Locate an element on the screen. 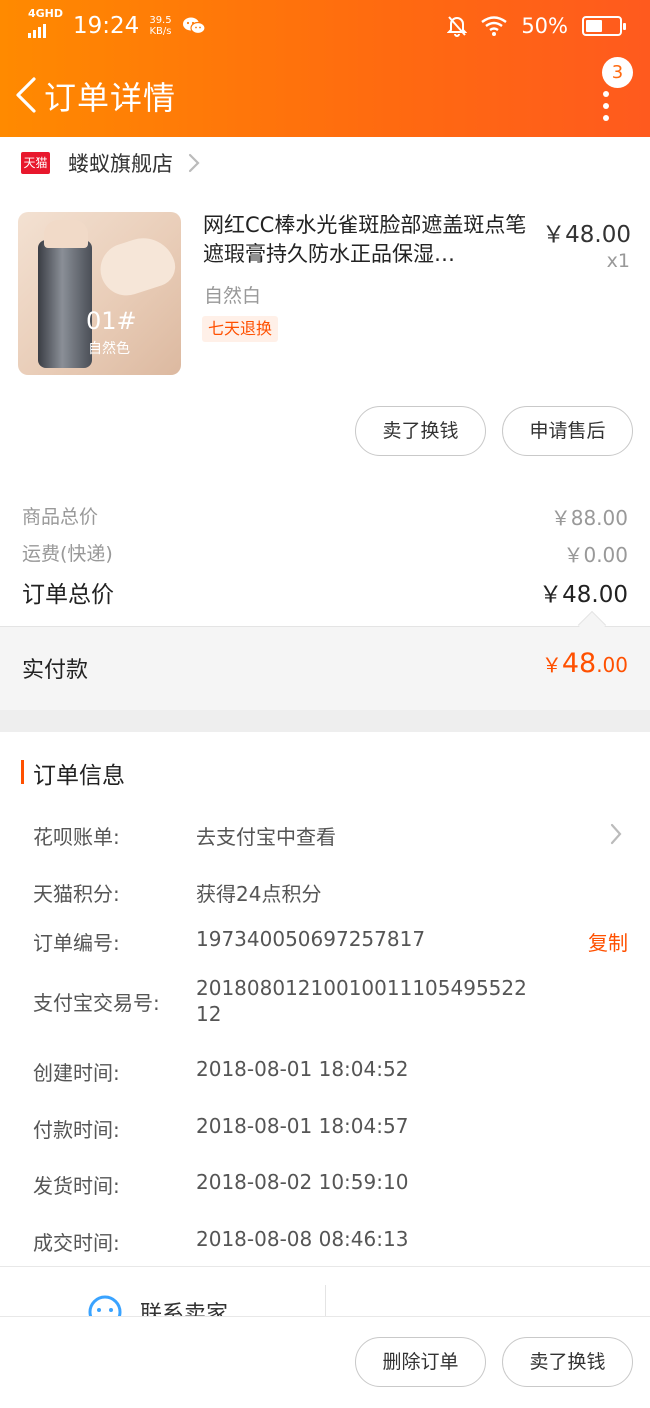 This screenshot has height=1408, width=650. order-number-label: 订单编号: is located at coordinates (76, 943).